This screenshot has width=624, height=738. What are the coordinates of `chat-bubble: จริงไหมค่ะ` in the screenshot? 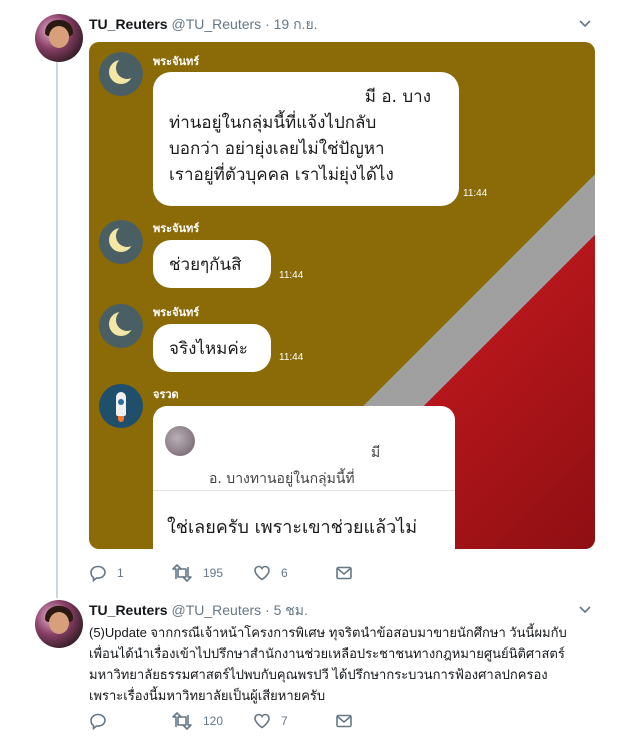 It's located at (212, 348).